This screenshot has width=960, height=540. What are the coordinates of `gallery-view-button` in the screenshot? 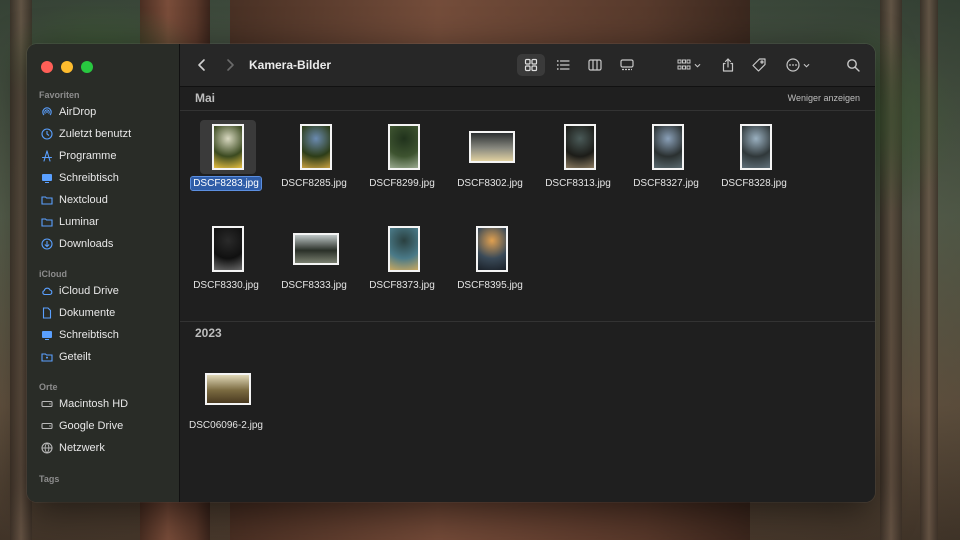 It's located at (627, 65).